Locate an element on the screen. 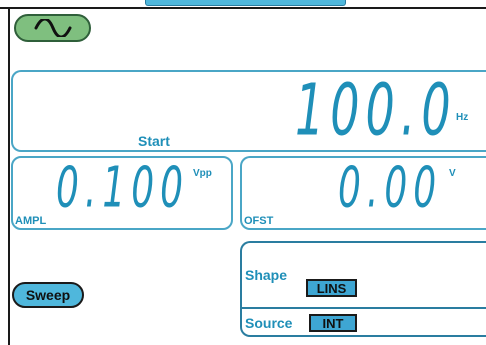  amplitude-label: AMPL is located at coordinates (31, 221).